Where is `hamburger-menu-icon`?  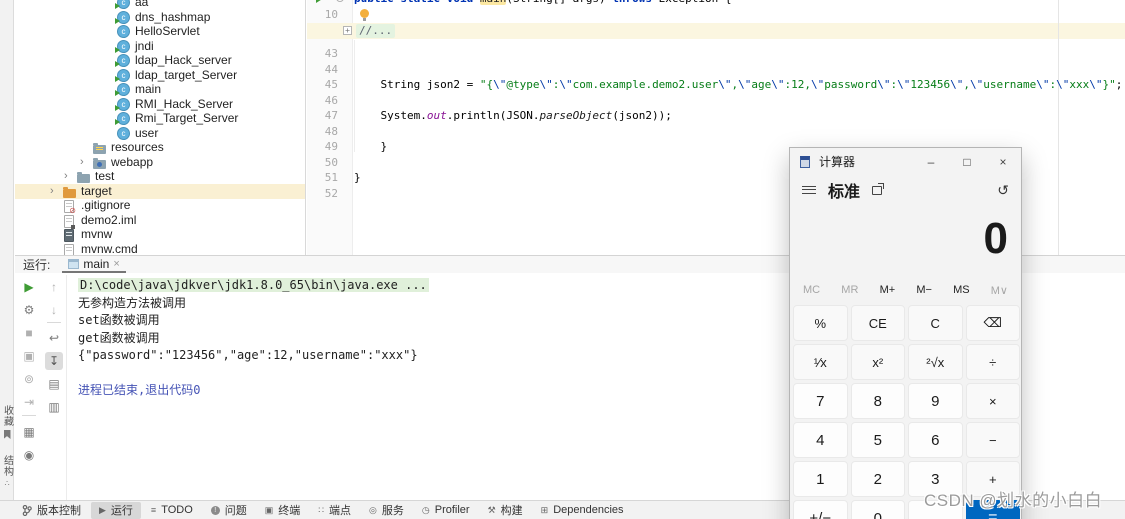 hamburger-menu-icon is located at coordinates (809, 190).